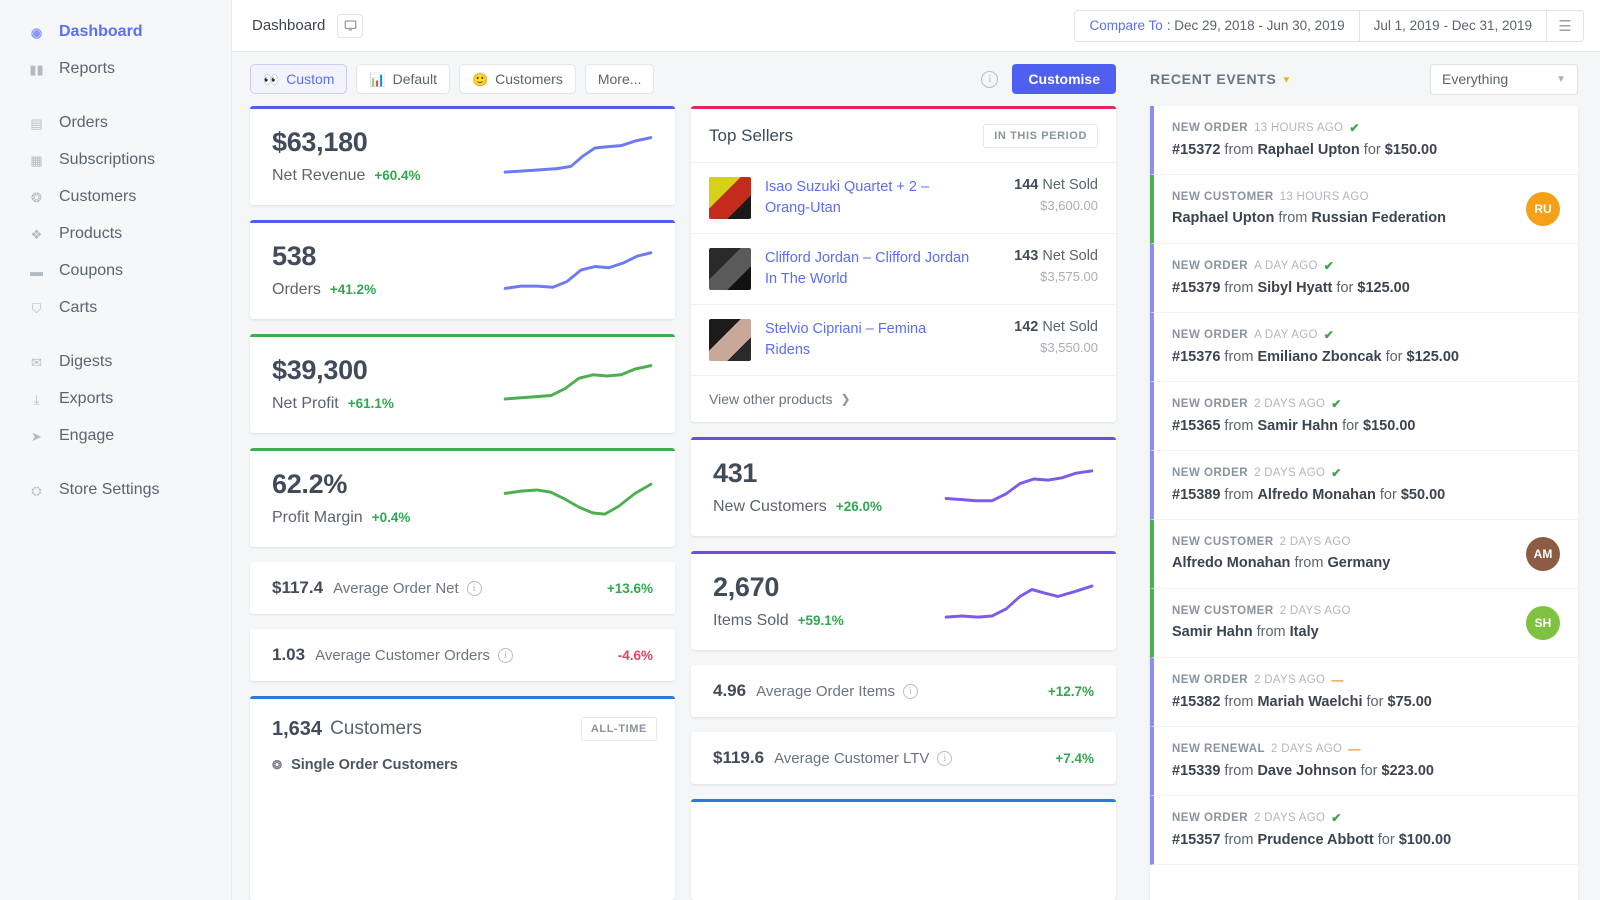 The width and height of the screenshot is (1600, 900). Describe the element at coordinates (1056, 185) in the screenshot. I see `net-sold: 144 Net Sold` at that location.